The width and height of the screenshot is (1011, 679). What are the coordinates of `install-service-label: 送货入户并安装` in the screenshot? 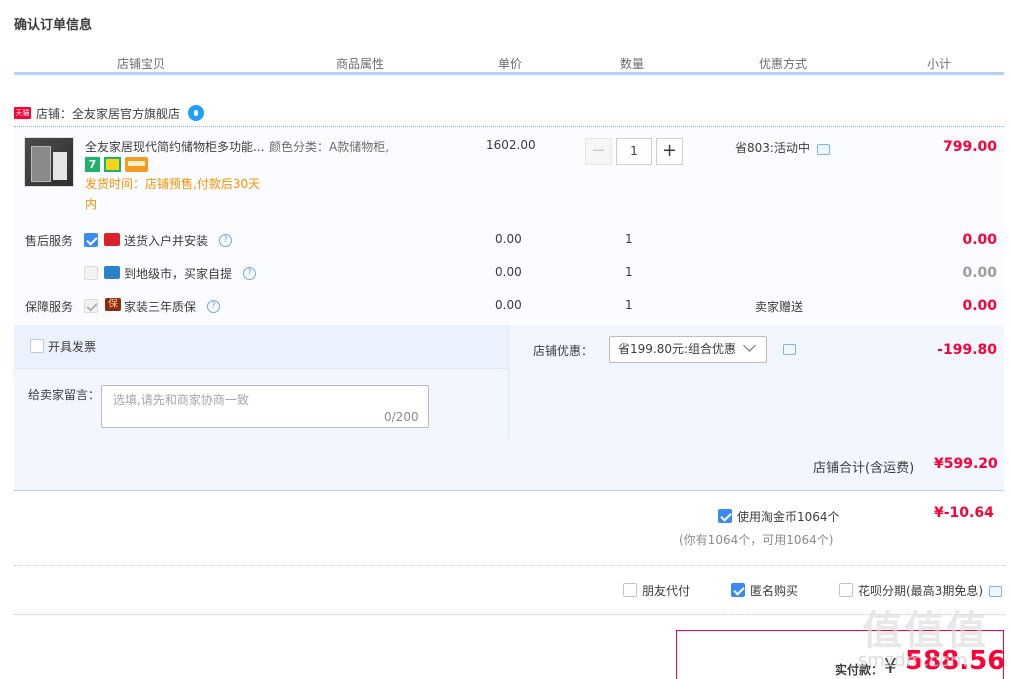 It's located at (166, 241).